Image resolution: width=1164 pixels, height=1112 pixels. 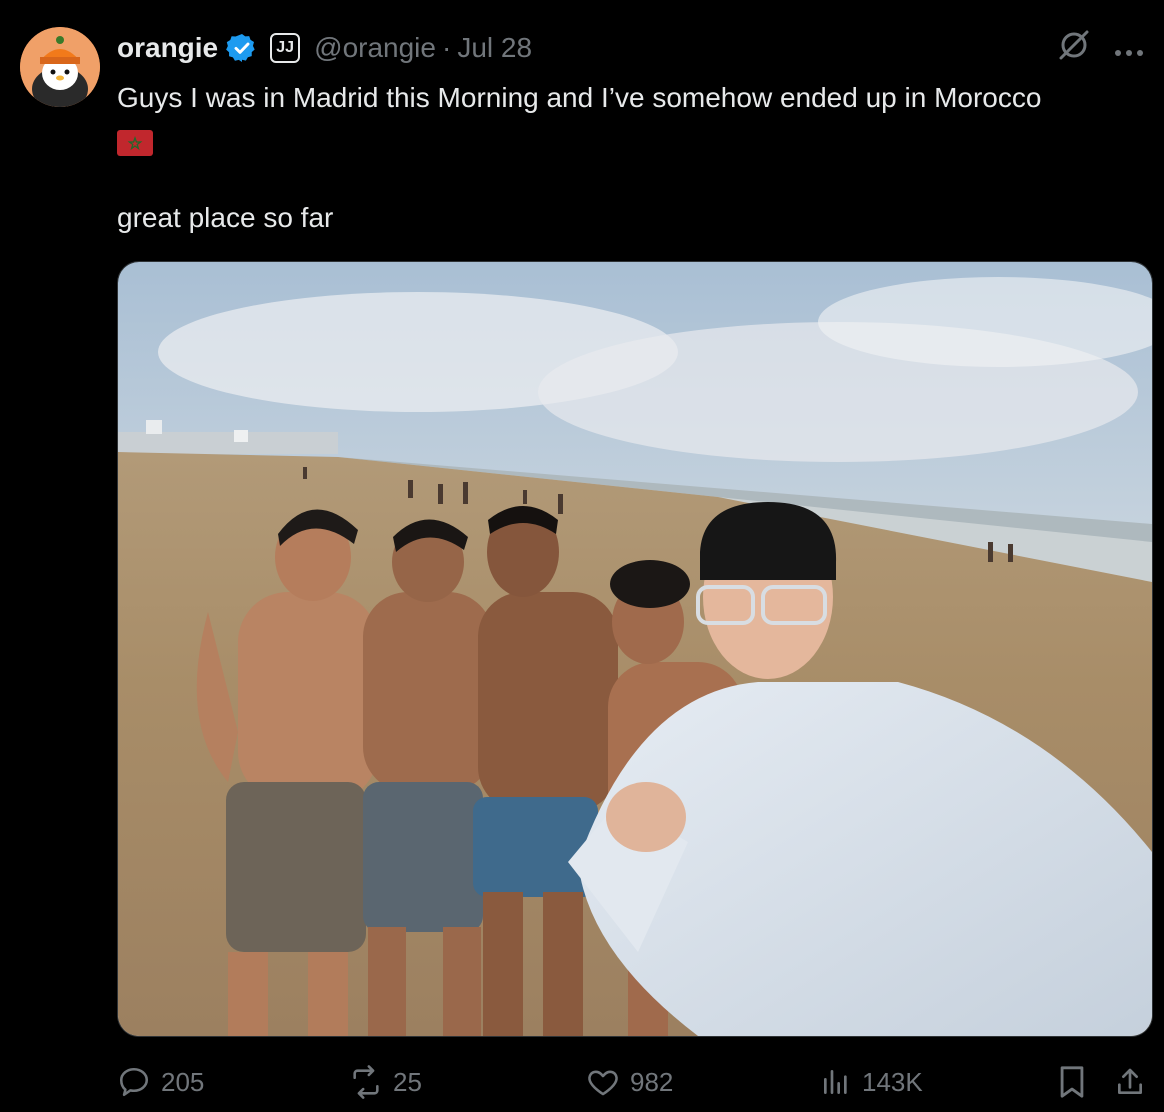 I want to click on repost-button: 25, so click(x=385, y=1082).